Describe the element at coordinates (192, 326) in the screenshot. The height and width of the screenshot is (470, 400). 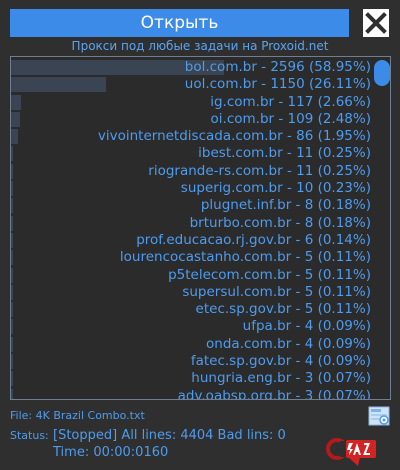
I see `list-item: ufpa.br - 4 (0.09%)` at that location.